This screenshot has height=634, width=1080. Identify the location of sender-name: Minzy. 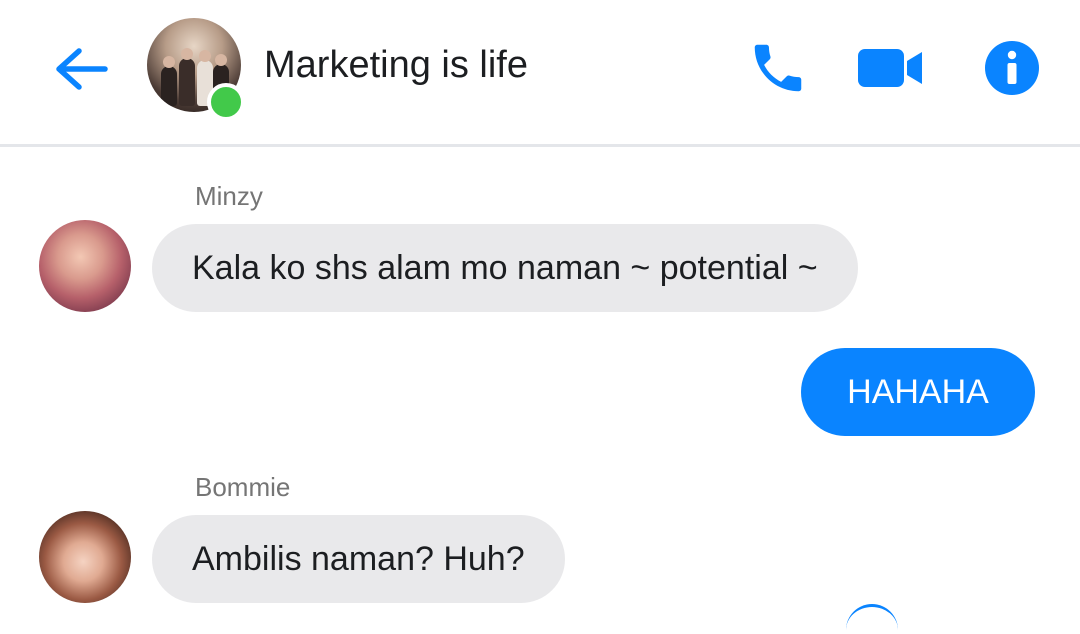
(229, 196).